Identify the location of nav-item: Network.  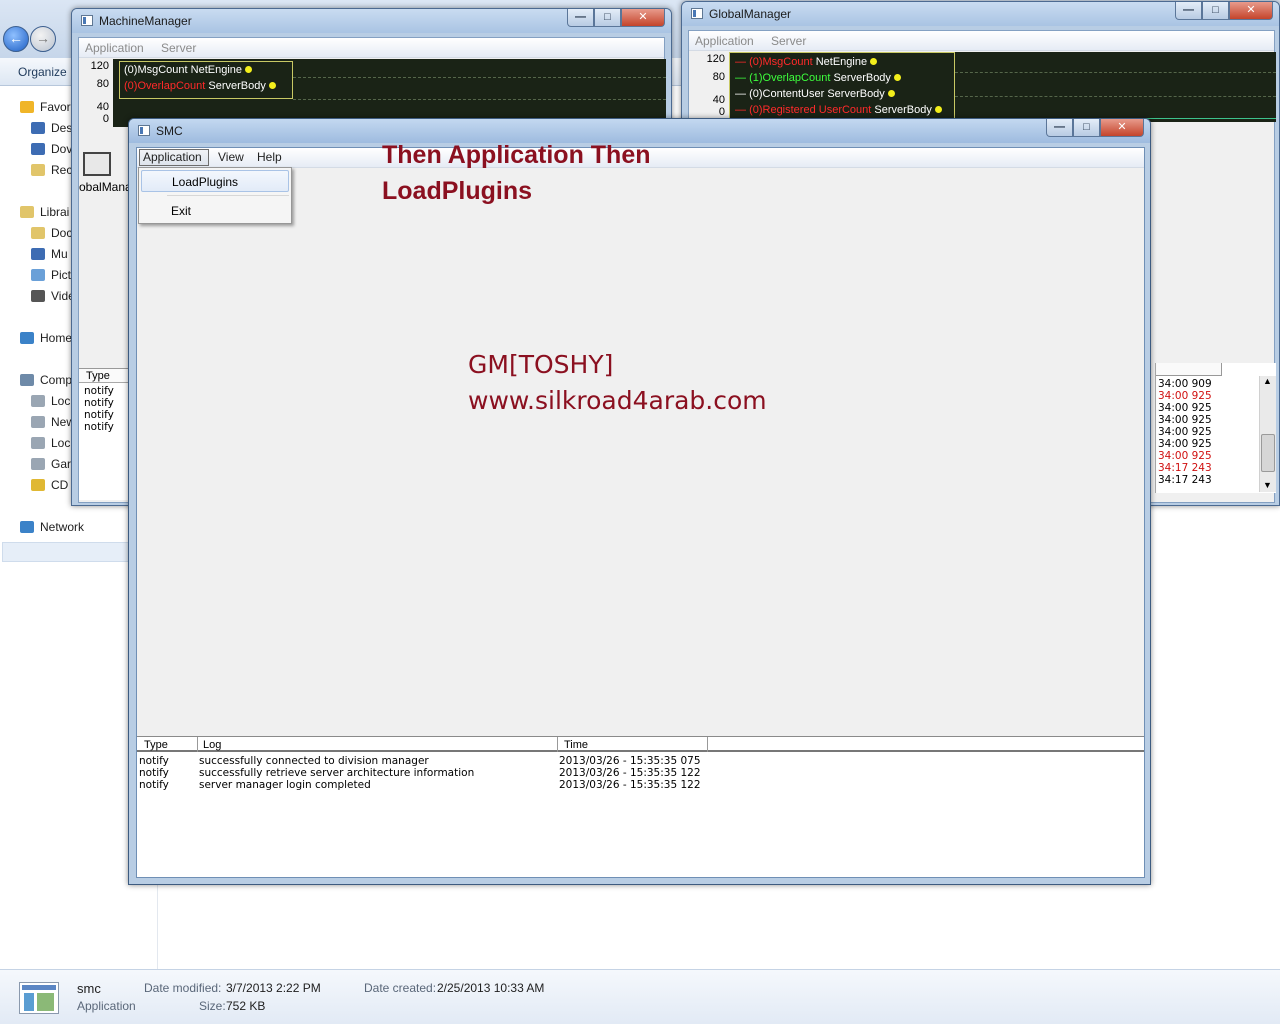
(52, 530).